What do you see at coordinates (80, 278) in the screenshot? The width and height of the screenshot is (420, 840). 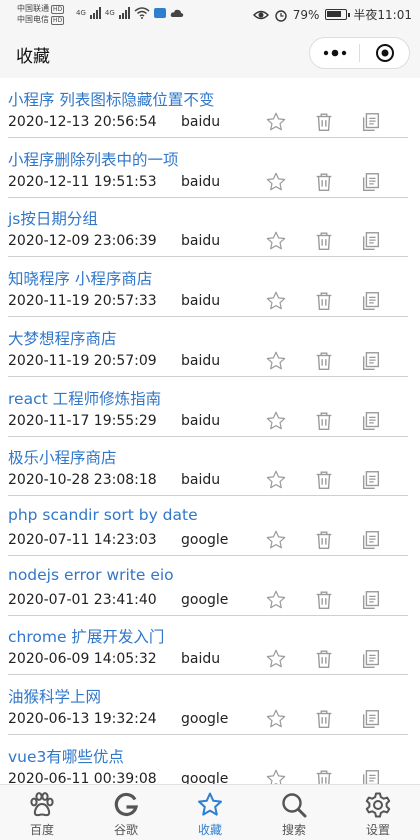 I see `item-title: 知晓程序 小程序商店` at bounding box center [80, 278].